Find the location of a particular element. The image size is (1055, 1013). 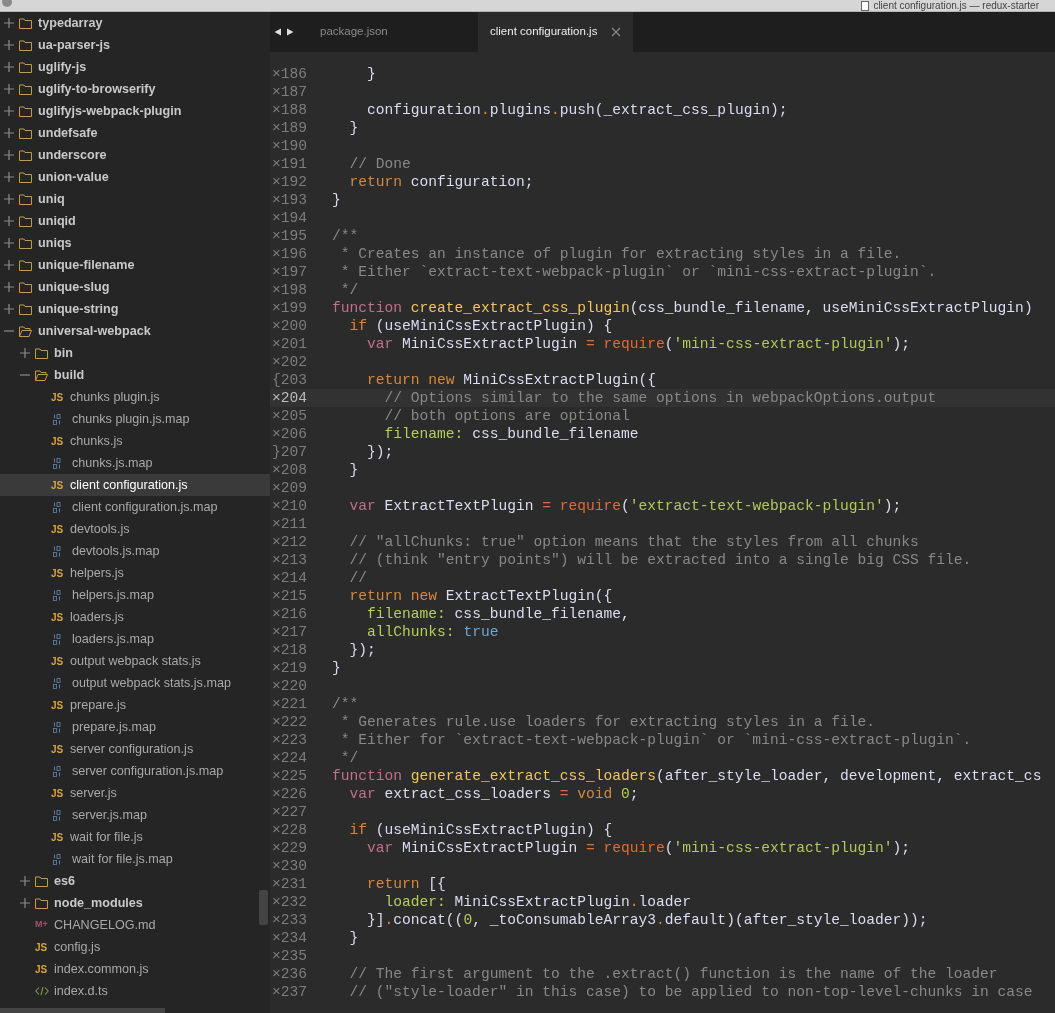

line-number: ×213 is located at coordinates (290, 560).